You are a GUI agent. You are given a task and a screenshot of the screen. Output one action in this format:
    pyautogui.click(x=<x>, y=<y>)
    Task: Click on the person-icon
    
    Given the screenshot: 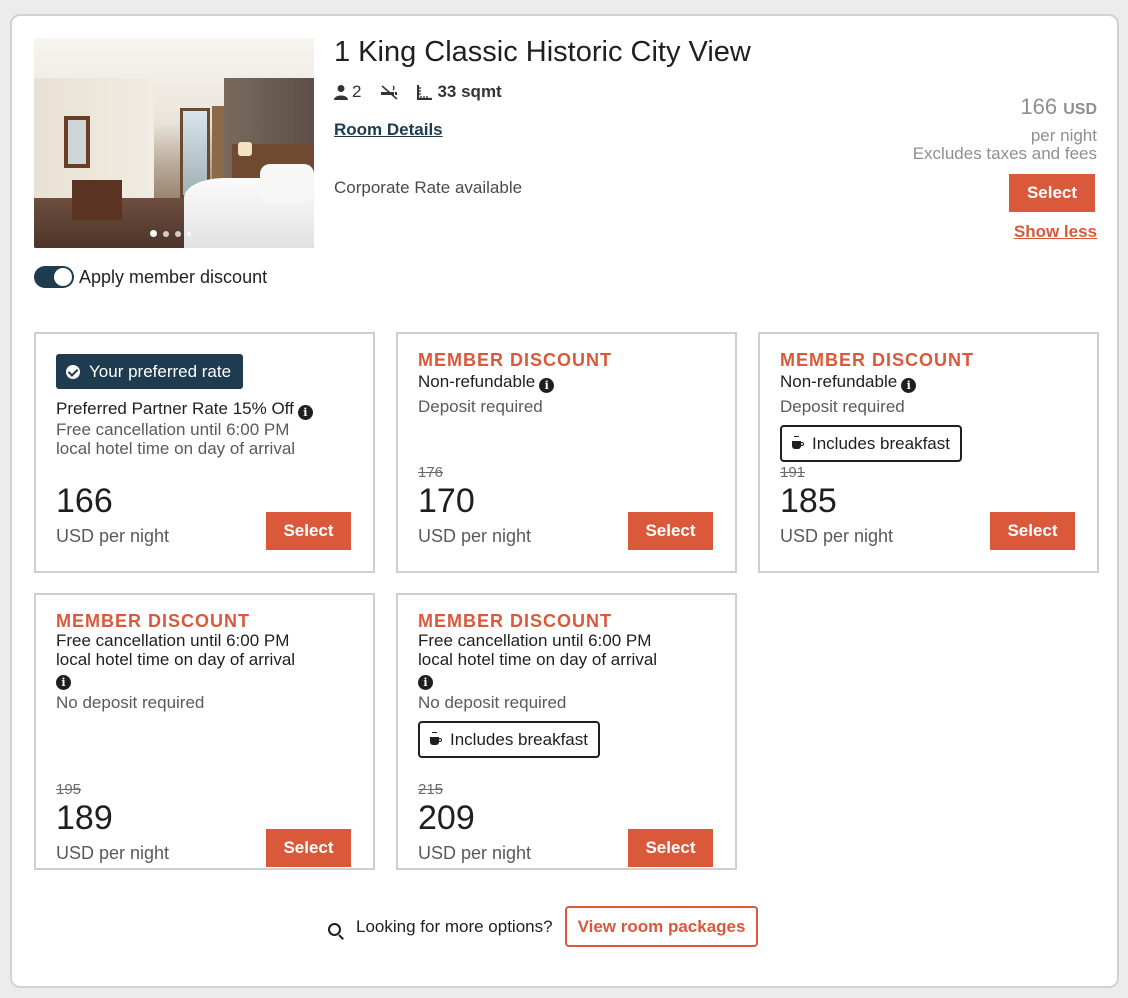 What is the action you would take?
    pyautogui.click(x=341, y=92)
    